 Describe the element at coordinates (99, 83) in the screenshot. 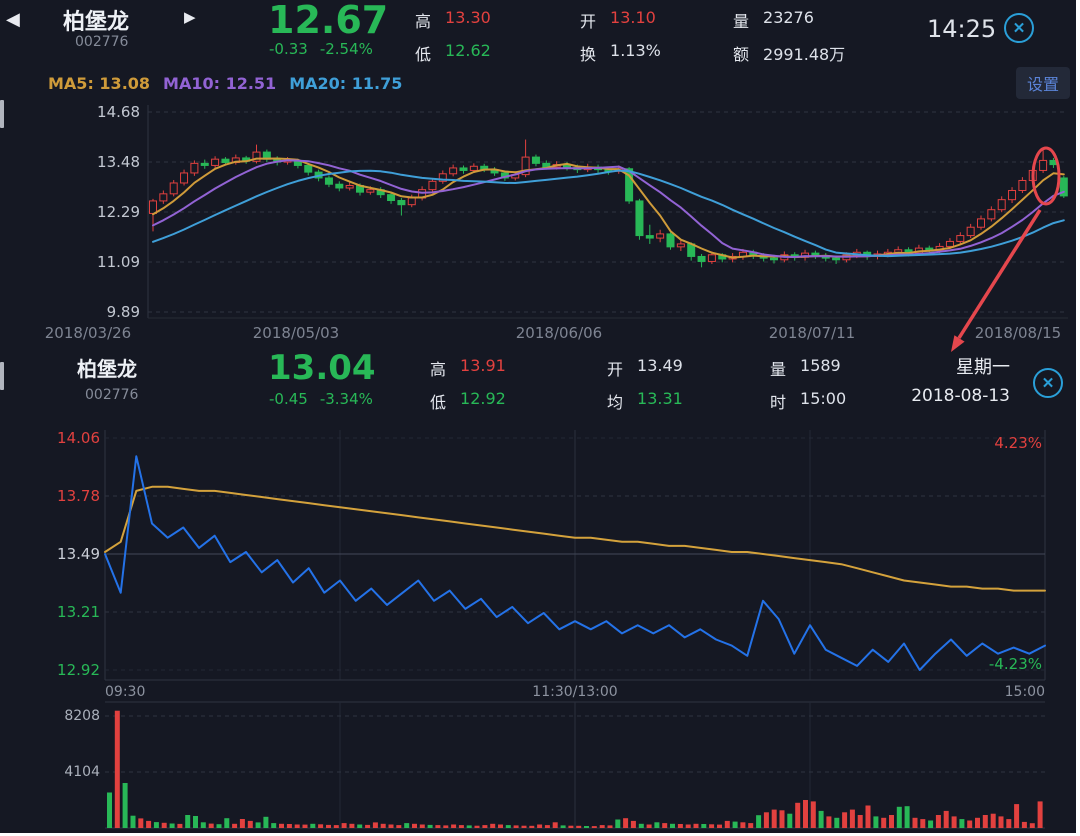

I see `ma5-legend: MA5: 13.08` at that location.